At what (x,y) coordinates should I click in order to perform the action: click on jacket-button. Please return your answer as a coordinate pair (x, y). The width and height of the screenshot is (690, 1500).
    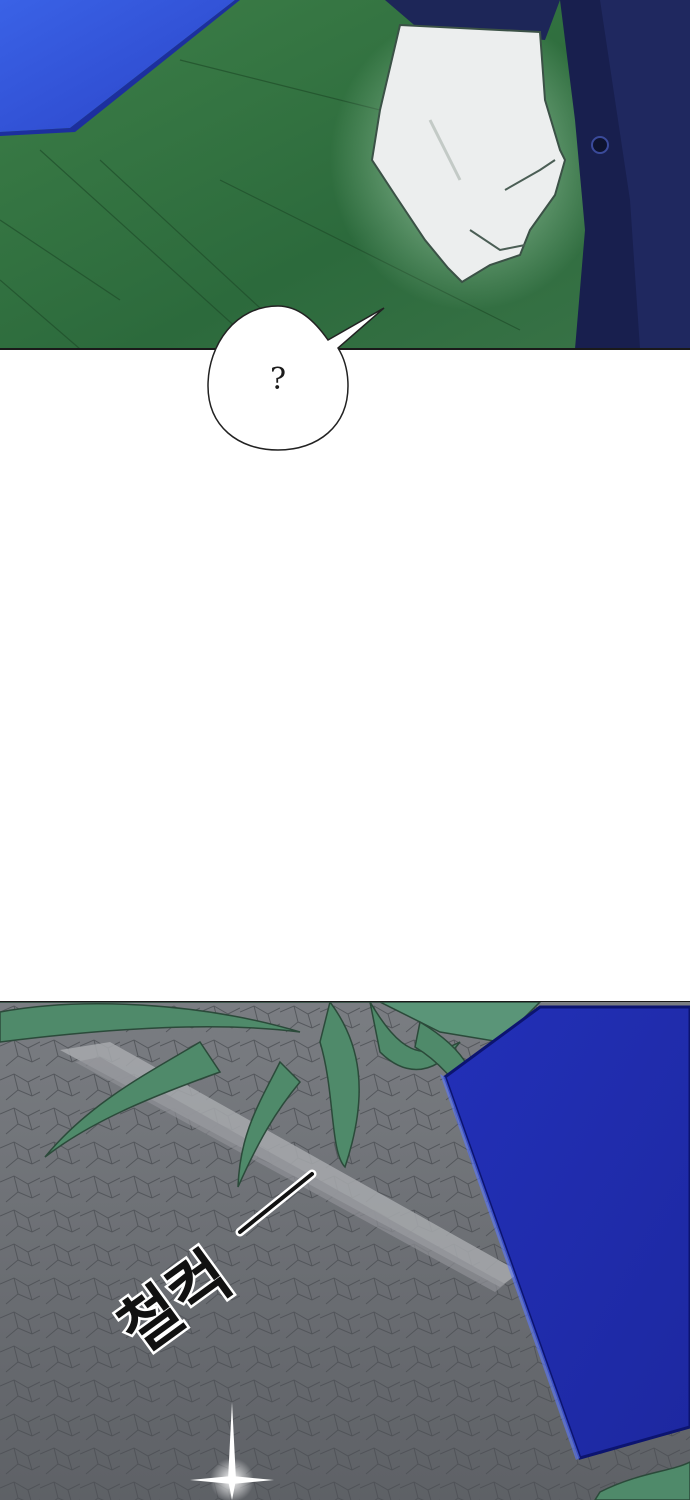
    Looking at the image, I should click on (600, 145).